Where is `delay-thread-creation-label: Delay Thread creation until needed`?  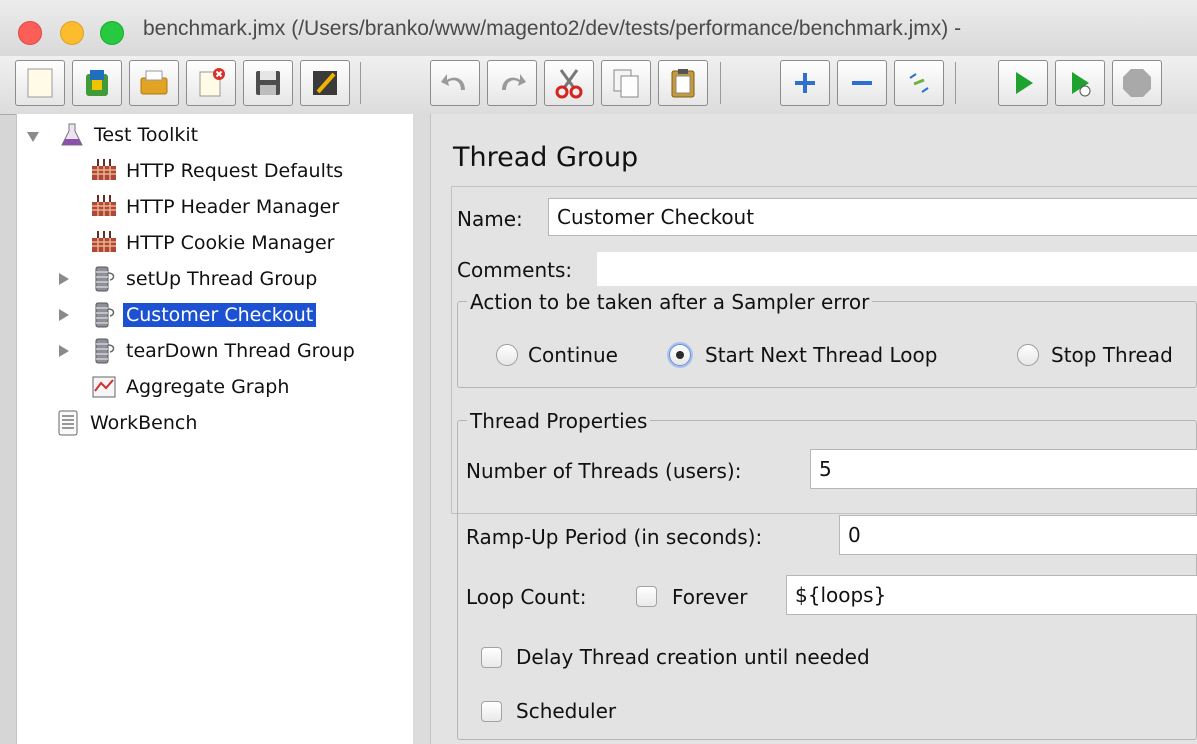 delay-thread-creation-label: Delay Thread creation until needed is located at coordinates (693, 657).